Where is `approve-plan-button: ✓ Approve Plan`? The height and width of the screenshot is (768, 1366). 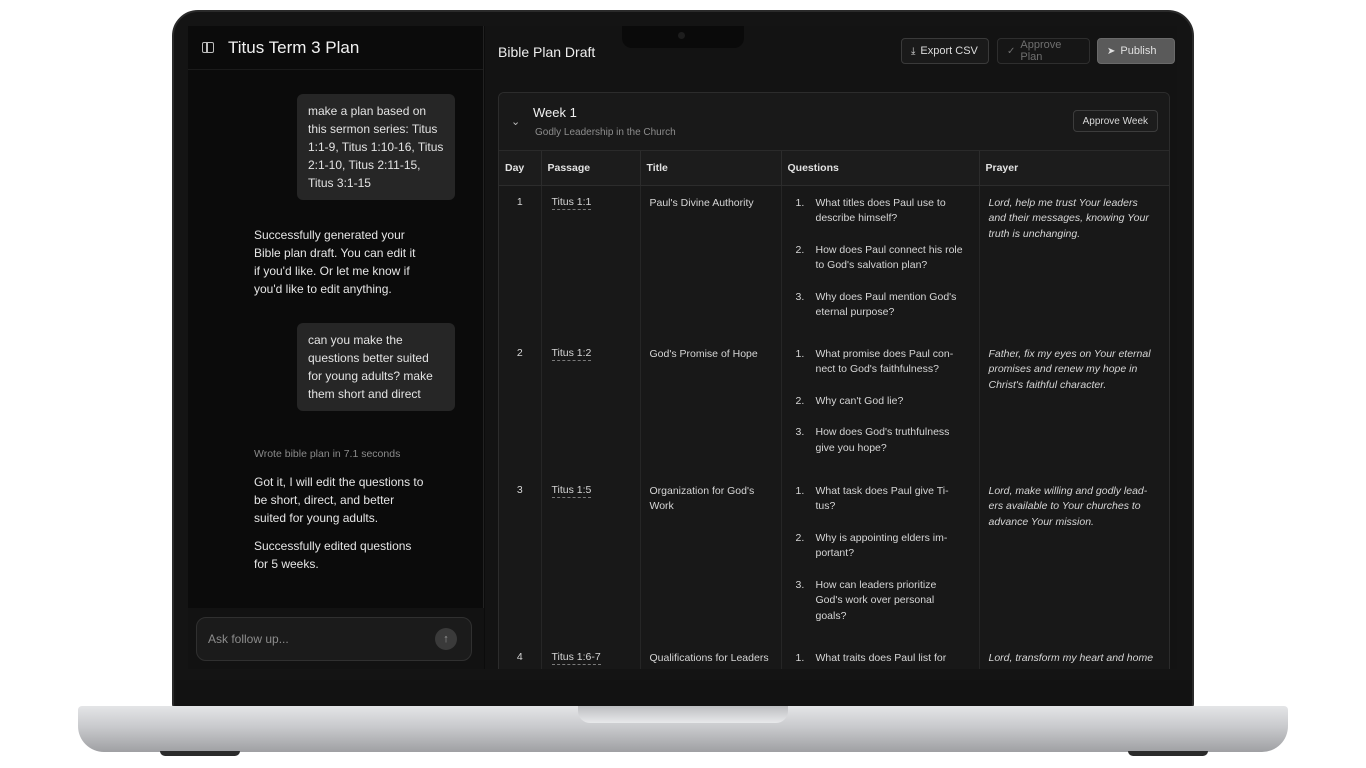 approve-plan-button: ✓ Approve Plan is located at coordinates (1043, 51).